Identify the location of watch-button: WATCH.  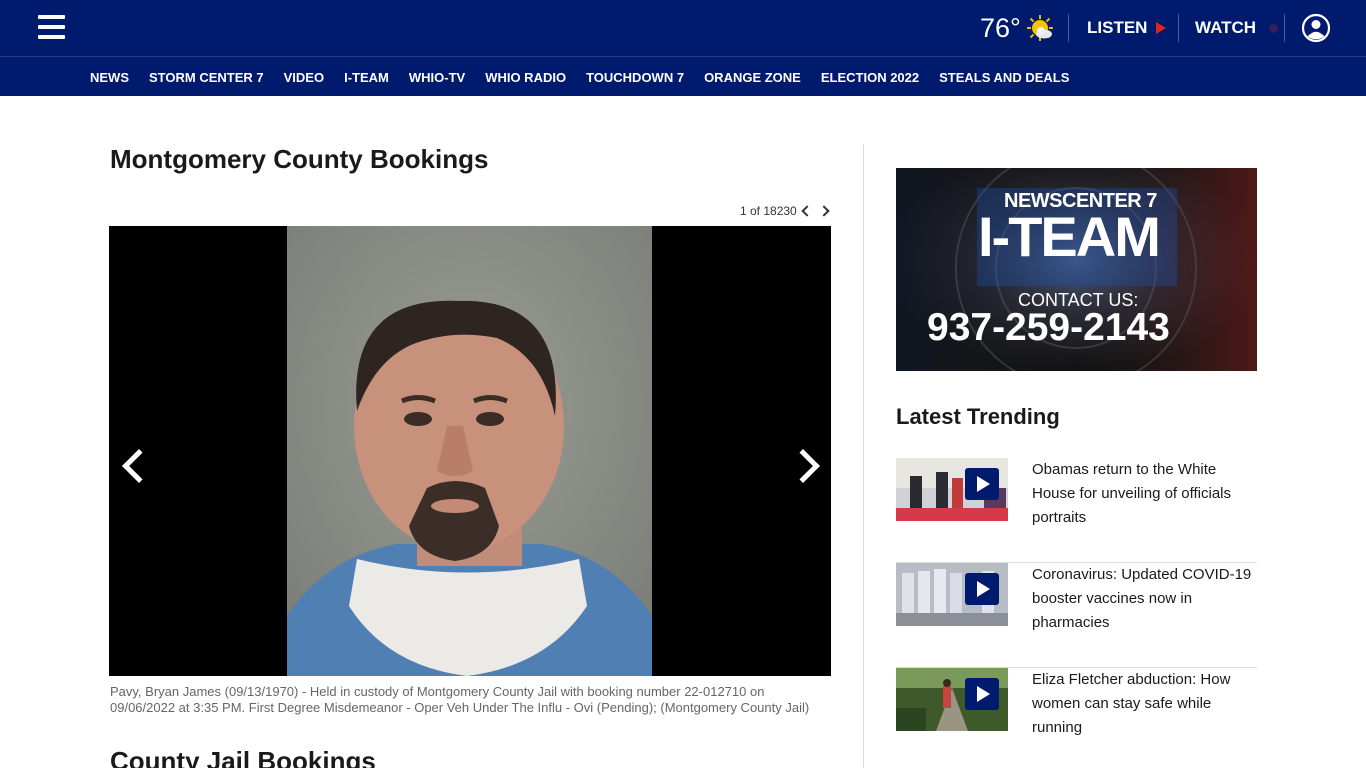
(1237, 28).